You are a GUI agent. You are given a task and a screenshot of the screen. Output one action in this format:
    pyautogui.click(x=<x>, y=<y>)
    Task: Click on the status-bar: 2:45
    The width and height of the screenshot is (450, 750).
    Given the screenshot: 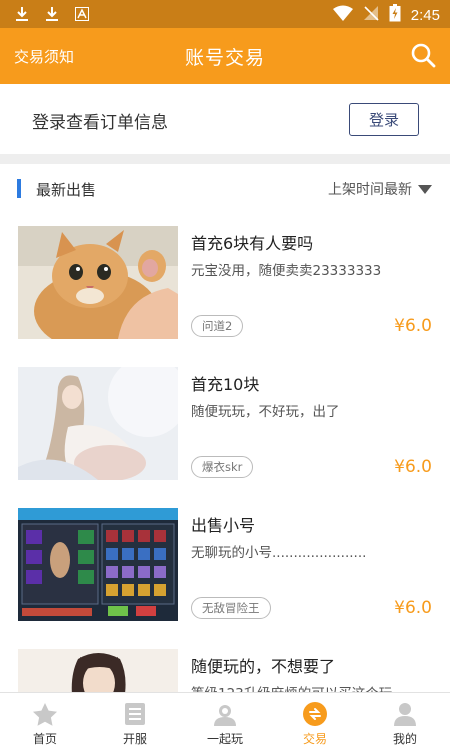 What is the action you would take?
    pyautogui.click(x=225, y=14)
    